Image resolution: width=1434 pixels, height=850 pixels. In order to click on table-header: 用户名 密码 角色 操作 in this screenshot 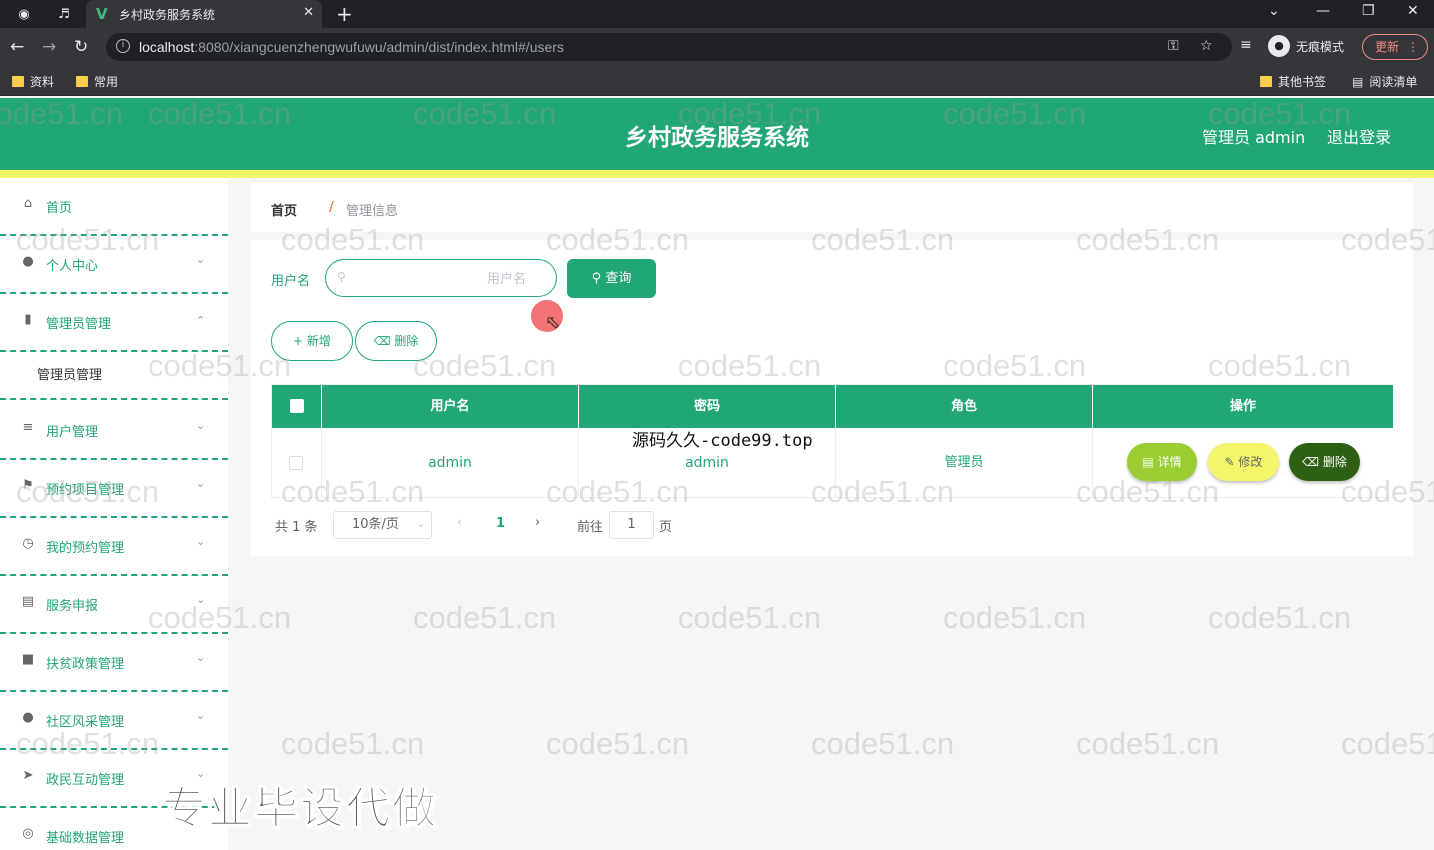, I will do `click(832, 406)`.